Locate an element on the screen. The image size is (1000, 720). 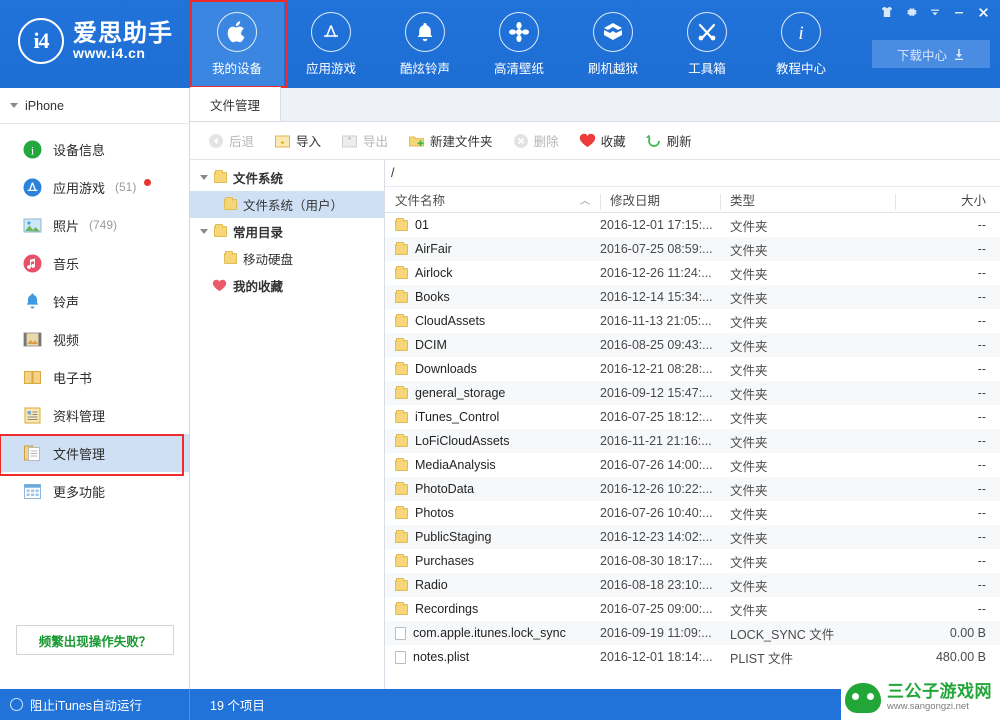
table-row: LoFiCloudAssets 2016-11-21 21:16:... 文件夹 -- is located at coordinates (692, 441).